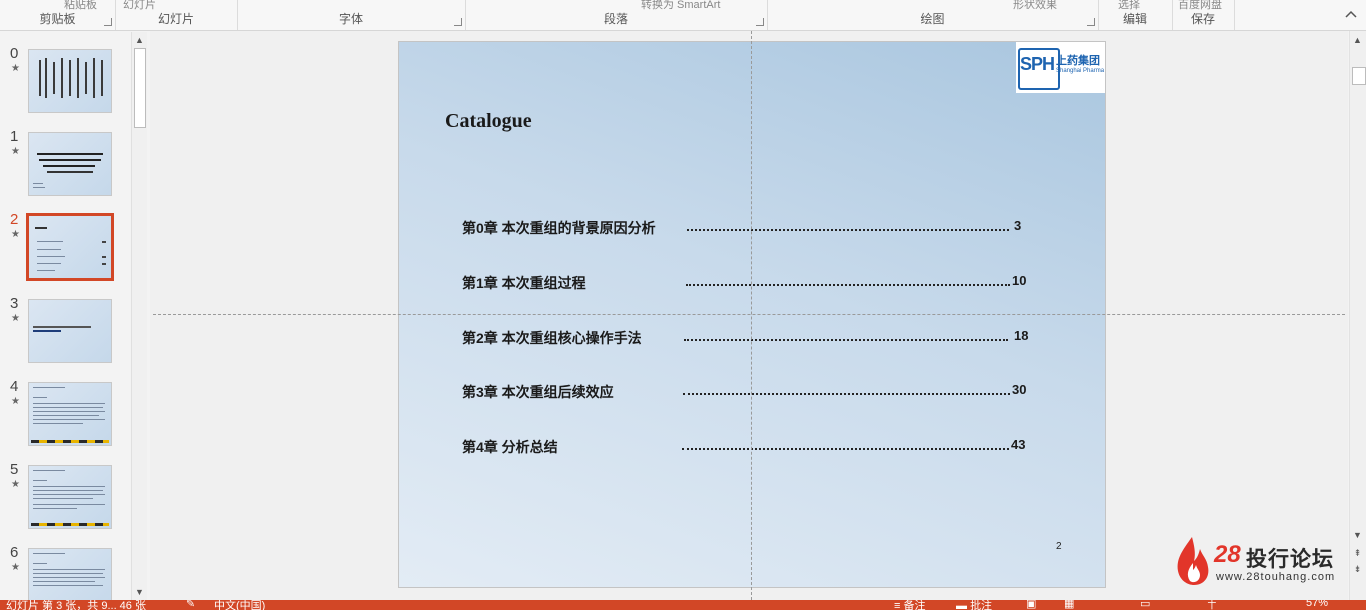  Describe the element at coordinates (1145, 605) in the screenshot. I see `reading-view-icon: ▭` at that location.